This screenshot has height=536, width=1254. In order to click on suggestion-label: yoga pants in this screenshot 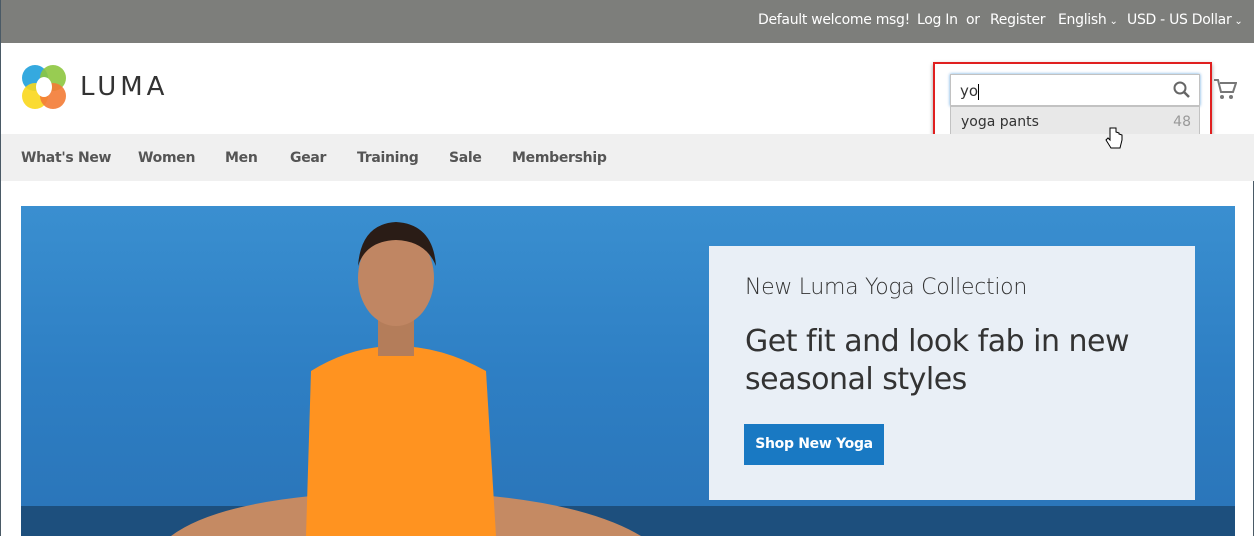, I will do `click(1000, 122)`.